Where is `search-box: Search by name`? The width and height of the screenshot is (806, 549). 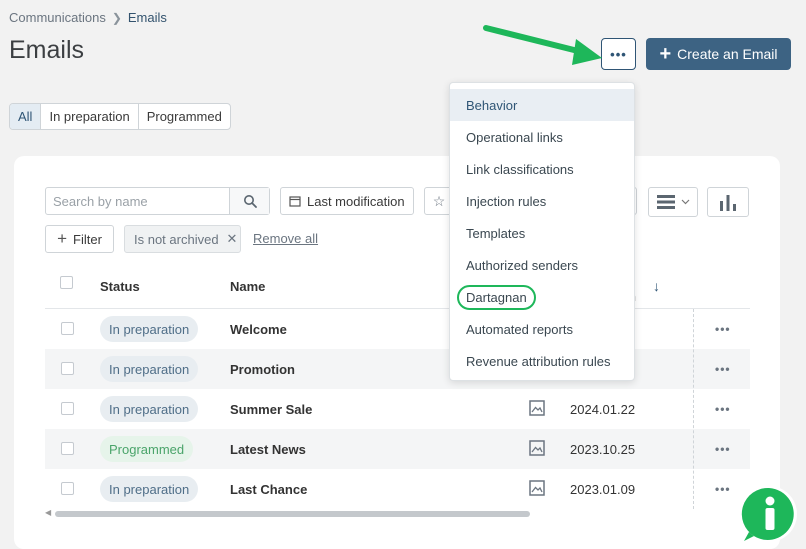
search-box: Search by name is located at coordinates (157, 201).